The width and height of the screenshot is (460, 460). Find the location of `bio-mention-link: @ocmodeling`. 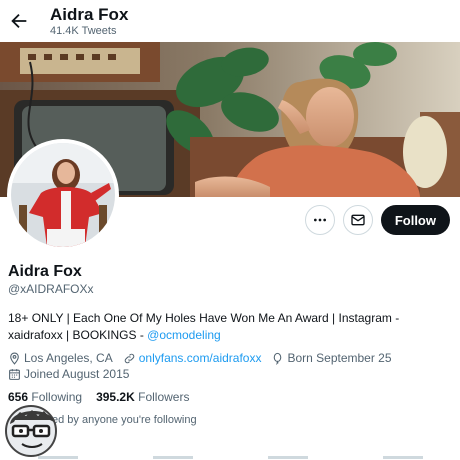

bio-mention-link: @ocmodeling is located at coordinates (184, 335).